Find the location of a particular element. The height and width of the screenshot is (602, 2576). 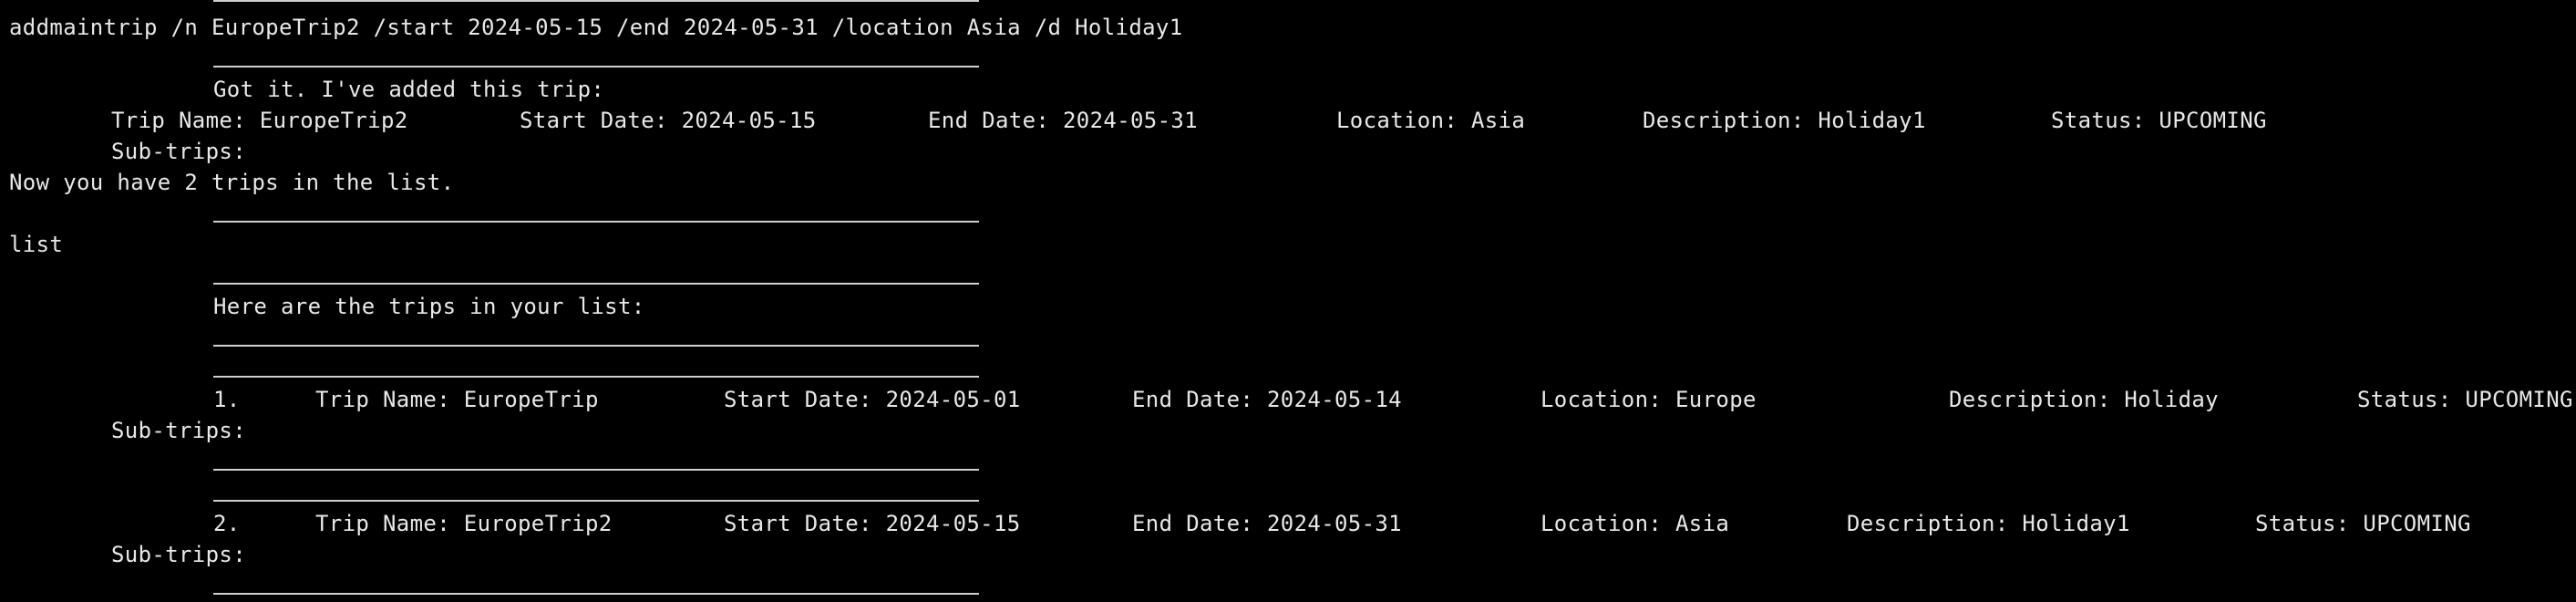

trip-end: End Date: 2024-05-14 is located at coordinates (1267, 399).